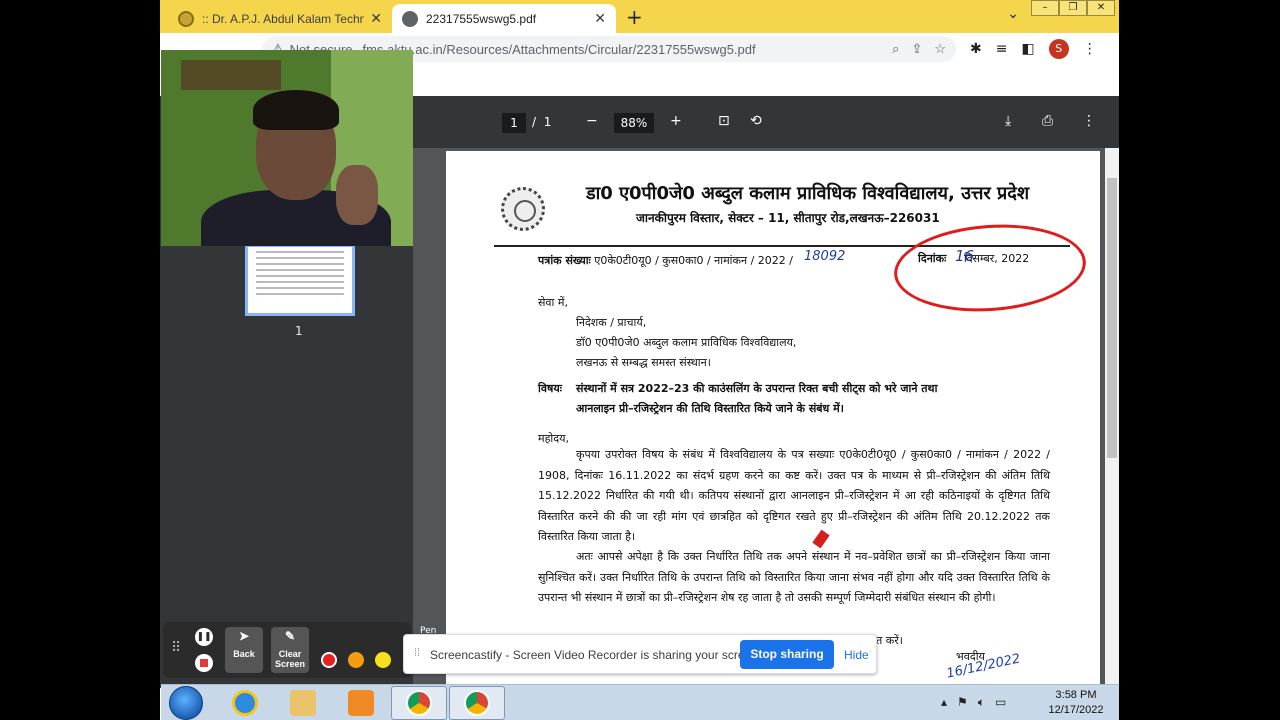  I want to click on chrome-taskbar-icon, so click(419, 703).